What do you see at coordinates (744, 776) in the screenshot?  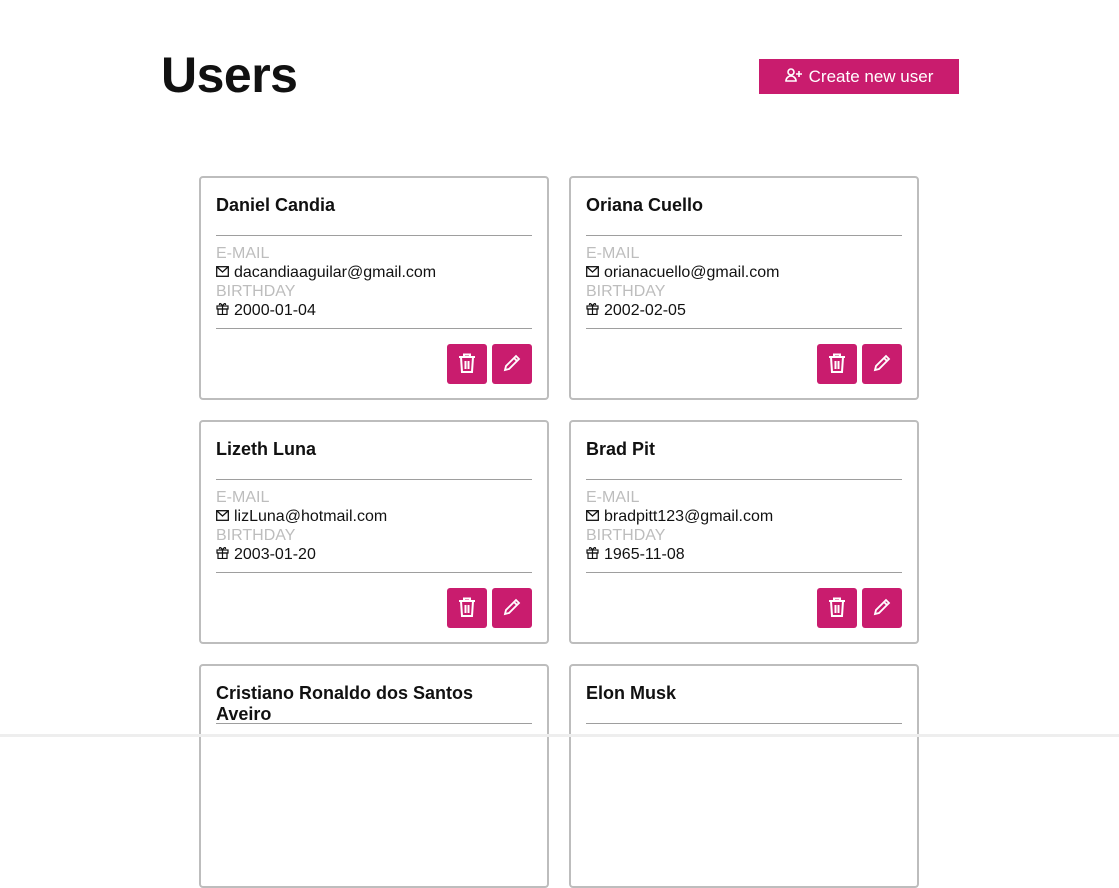 I see `user-card: Elon Musk` at bounding box center [744, 776].